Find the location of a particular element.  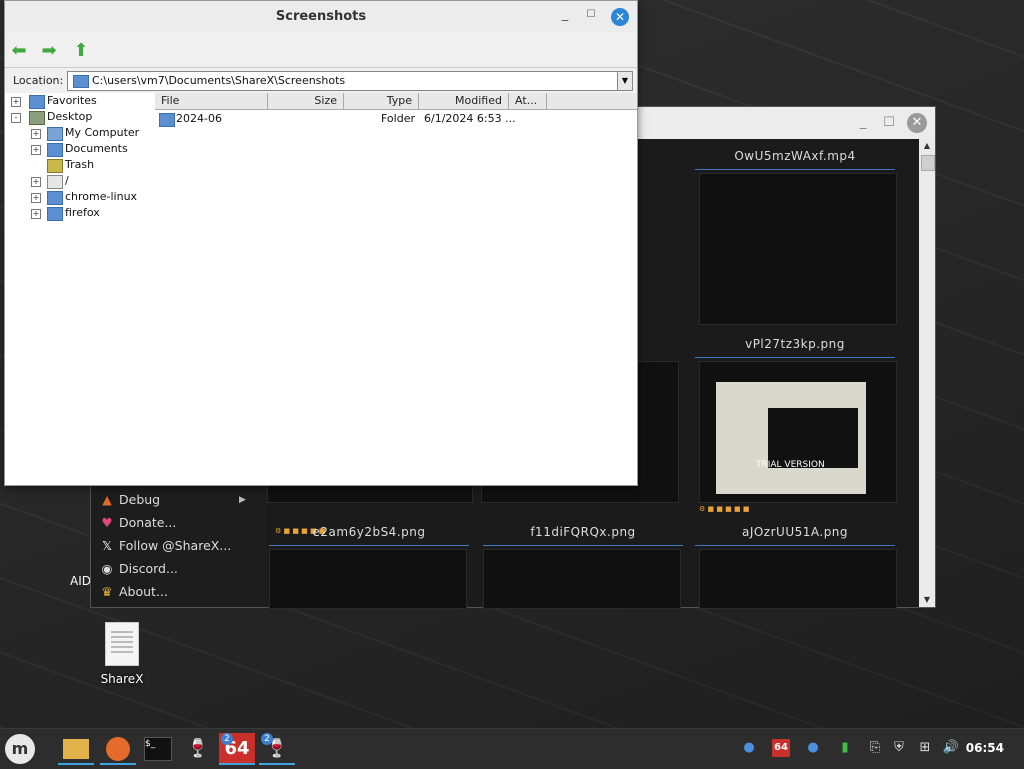

firefox-icon is located at coordinates (118, 749).